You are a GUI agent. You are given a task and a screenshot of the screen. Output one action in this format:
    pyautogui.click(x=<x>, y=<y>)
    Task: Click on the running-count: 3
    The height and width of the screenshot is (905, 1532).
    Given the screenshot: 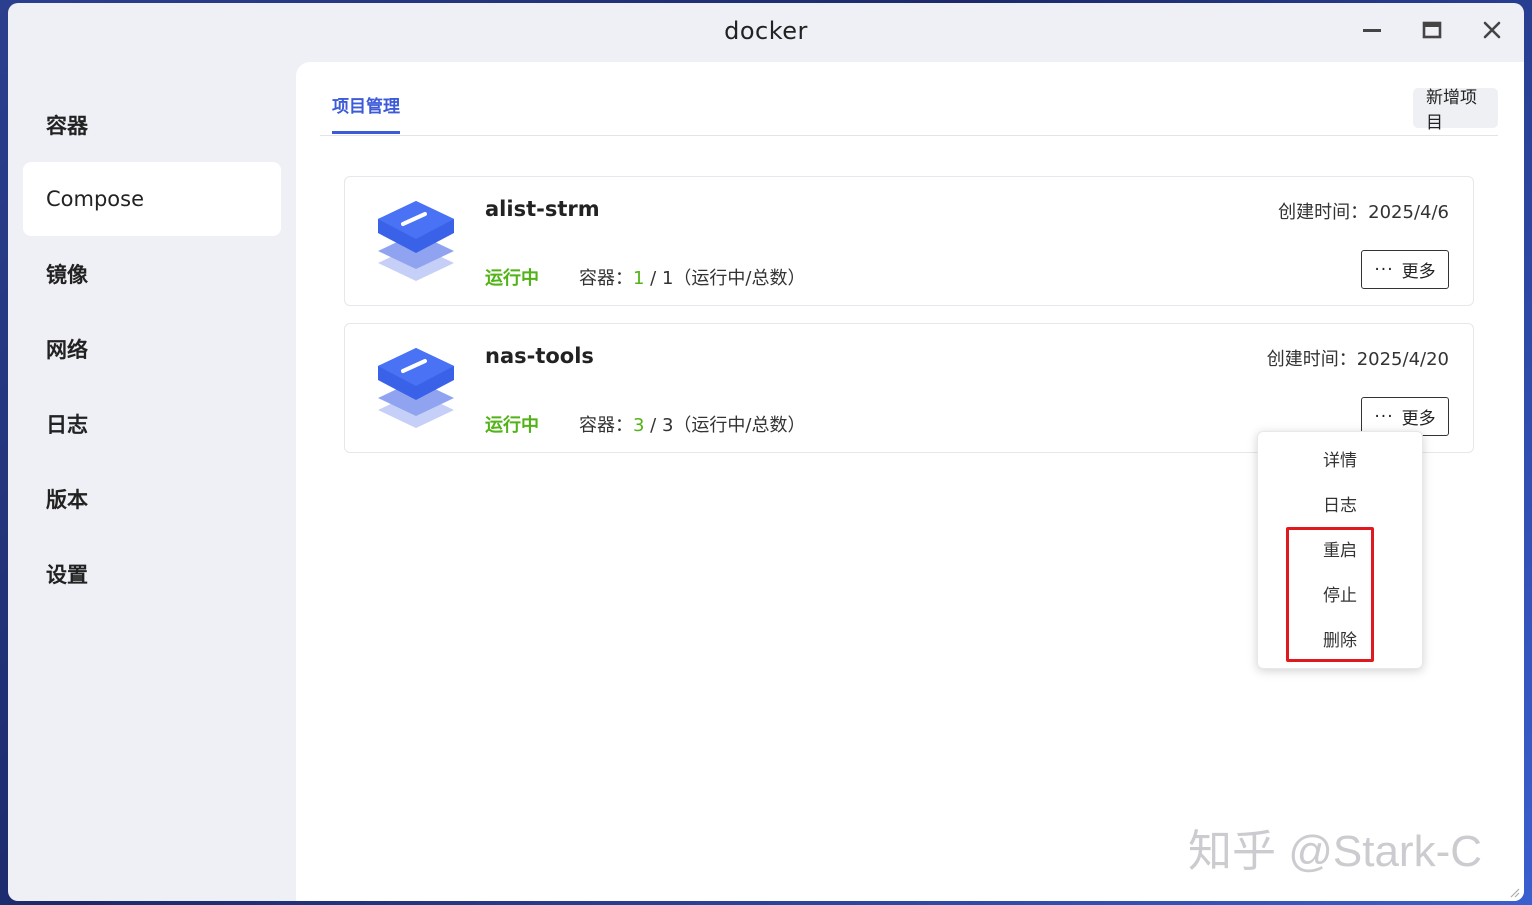 What is the action you would take?
    pyautogui.click(x=639, y=425)
    